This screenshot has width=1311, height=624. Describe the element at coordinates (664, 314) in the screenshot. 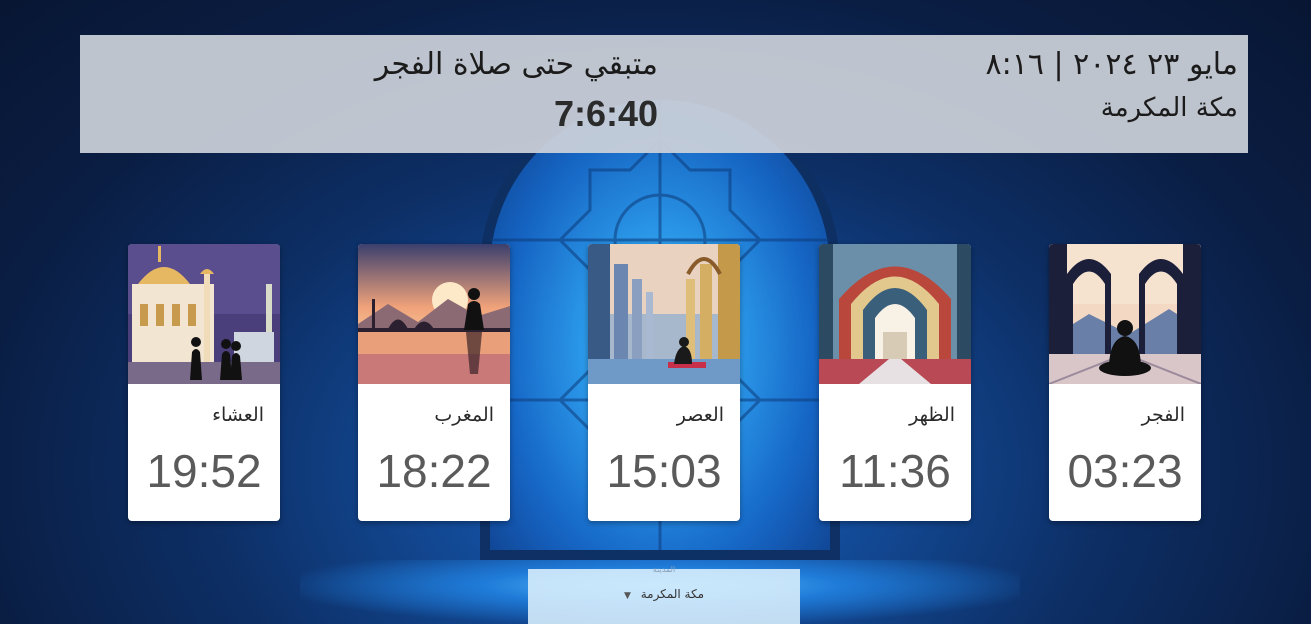

I see `asr-illustration` at that location.